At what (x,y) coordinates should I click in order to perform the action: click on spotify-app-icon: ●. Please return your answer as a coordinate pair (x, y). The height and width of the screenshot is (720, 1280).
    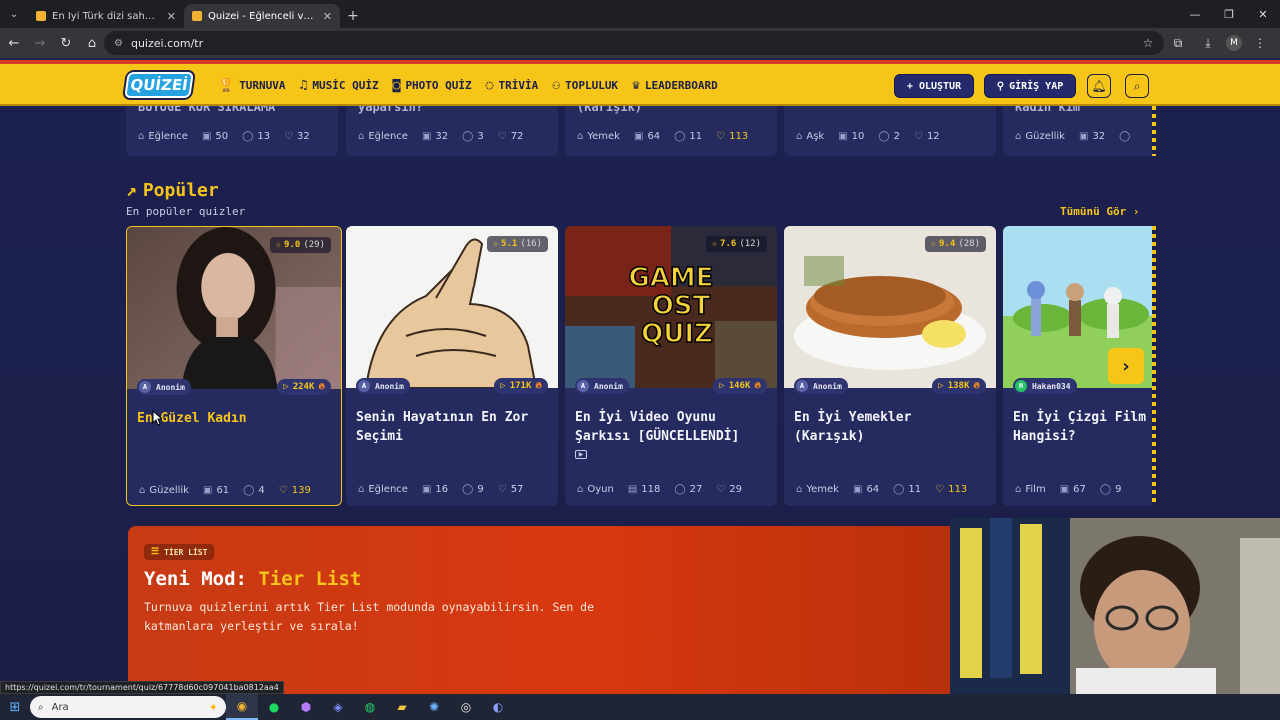
    Looking at the image, I should click on (274, 707).